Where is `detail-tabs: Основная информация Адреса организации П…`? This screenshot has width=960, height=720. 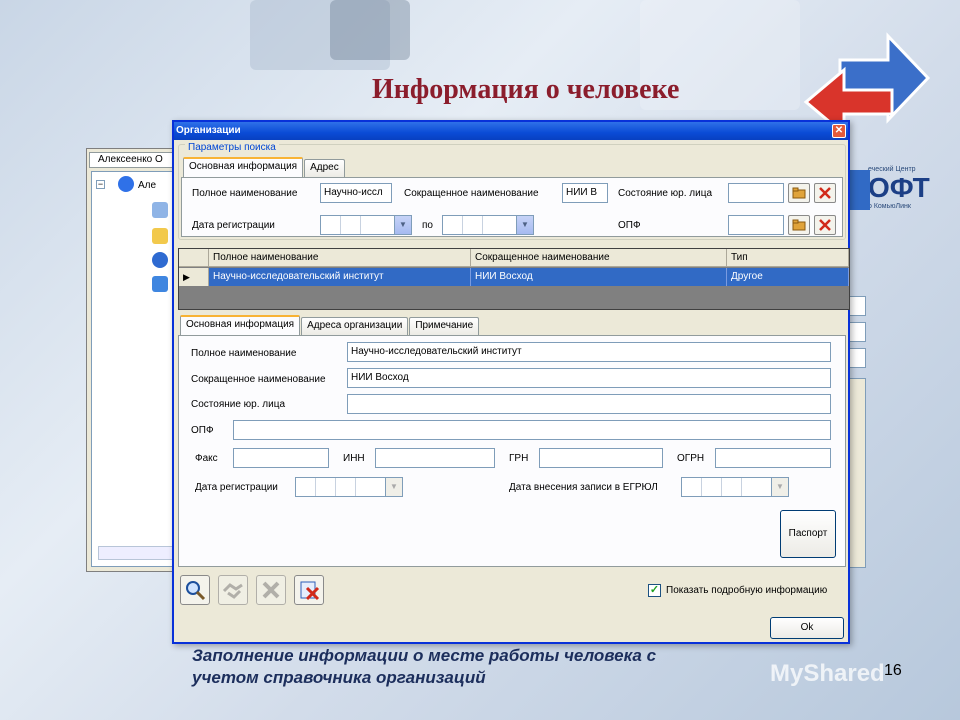 detail-tabs: Основная информация Адреса организации П… is located at coordinates (330, 325).